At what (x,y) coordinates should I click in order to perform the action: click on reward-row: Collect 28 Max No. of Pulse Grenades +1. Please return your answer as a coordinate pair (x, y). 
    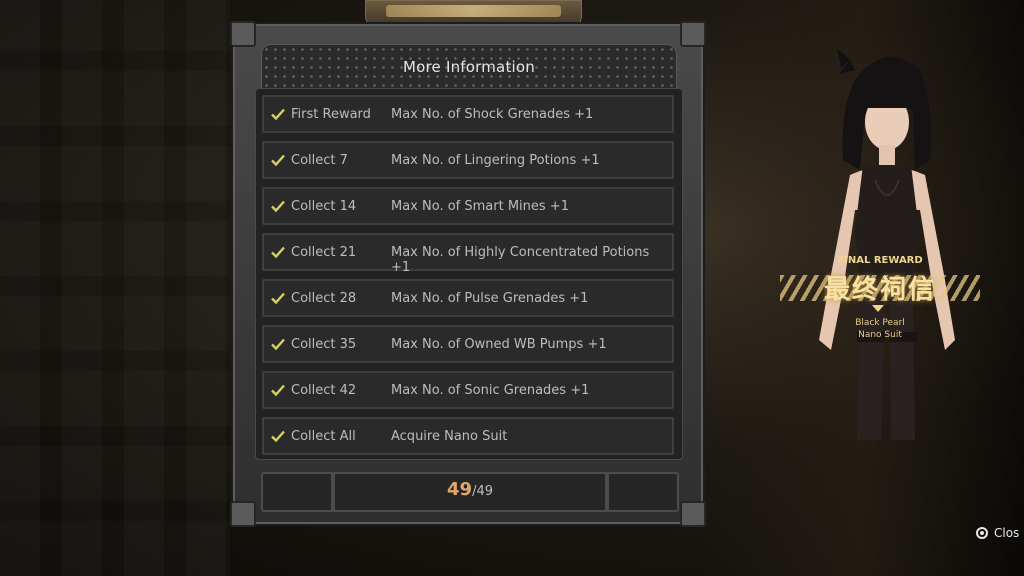
    Looking at the image, I should click on (468, 298).